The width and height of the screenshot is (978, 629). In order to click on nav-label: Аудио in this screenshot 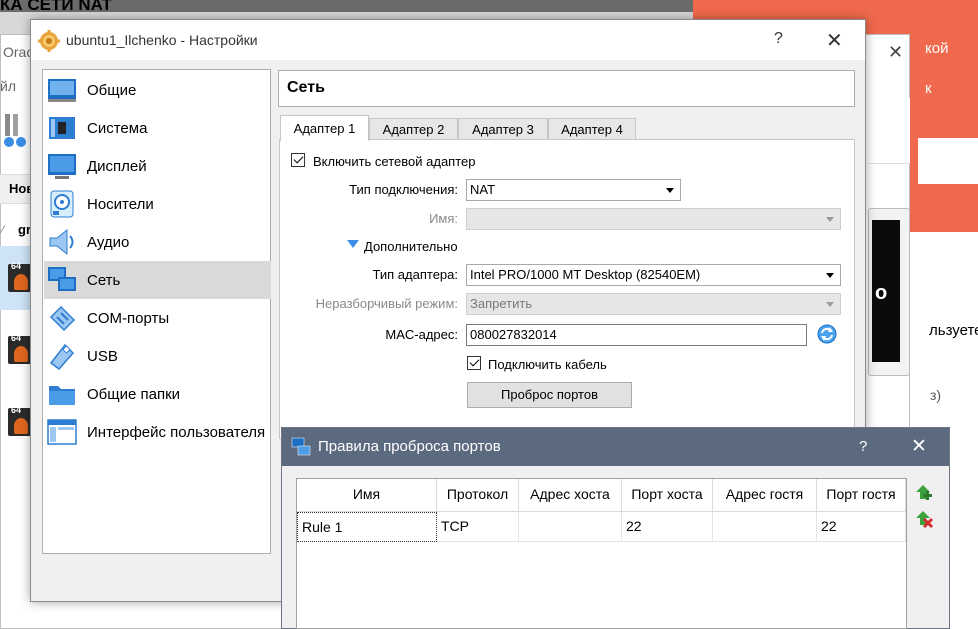, I will do `click(108, 242)`.